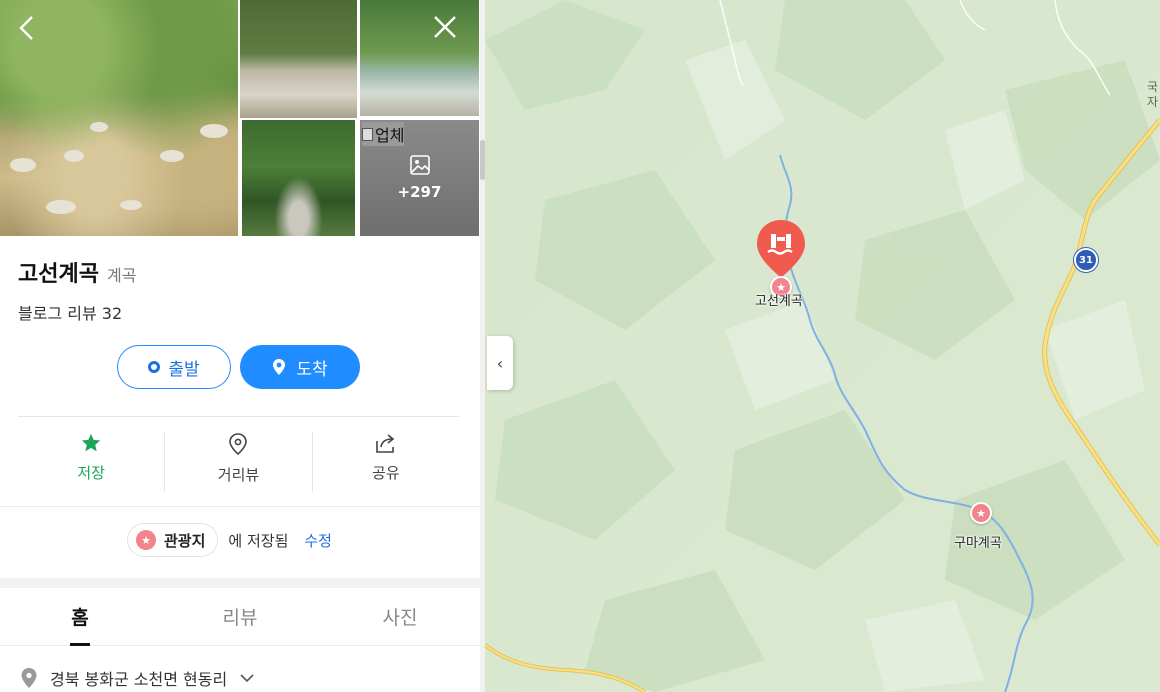 The image size is (1160, 692). Describe the element at coordinates (91, 473) in the screenshot. I see `save-label: 저장` at that location.